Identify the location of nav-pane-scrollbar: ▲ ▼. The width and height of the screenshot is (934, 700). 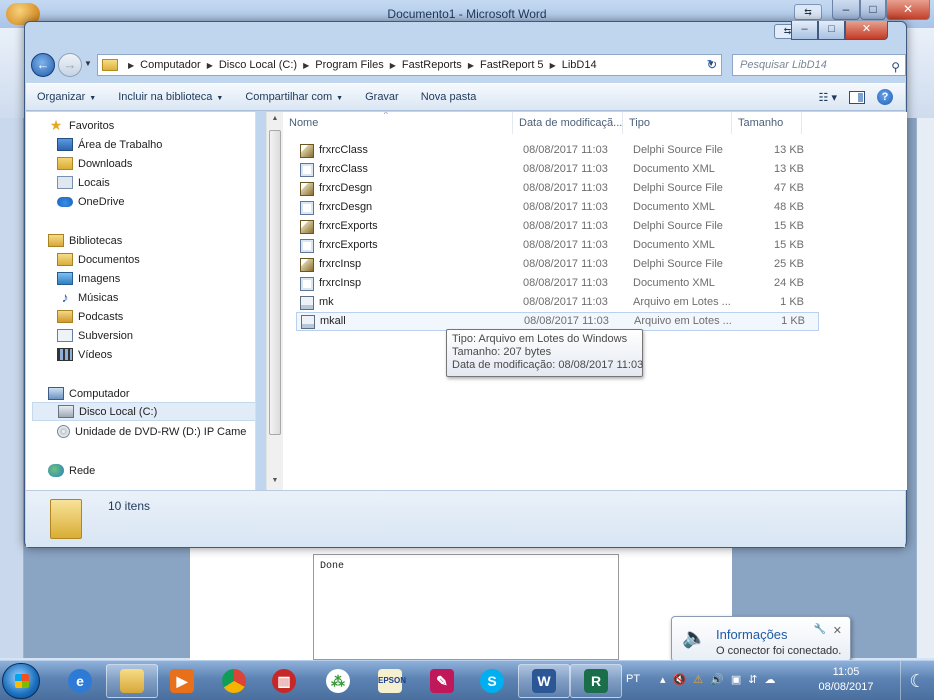
(274, 301).